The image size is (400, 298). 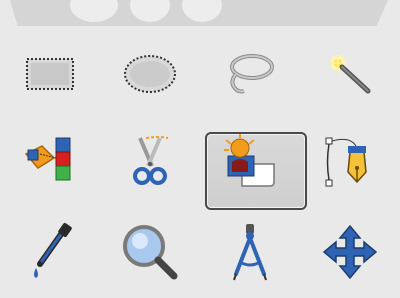 I want to click on tool-fuzzy-select, so click(x=350, y=74).